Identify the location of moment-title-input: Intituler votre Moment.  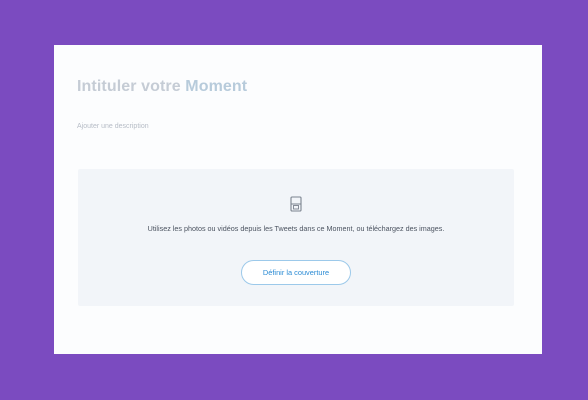
(162, 87).